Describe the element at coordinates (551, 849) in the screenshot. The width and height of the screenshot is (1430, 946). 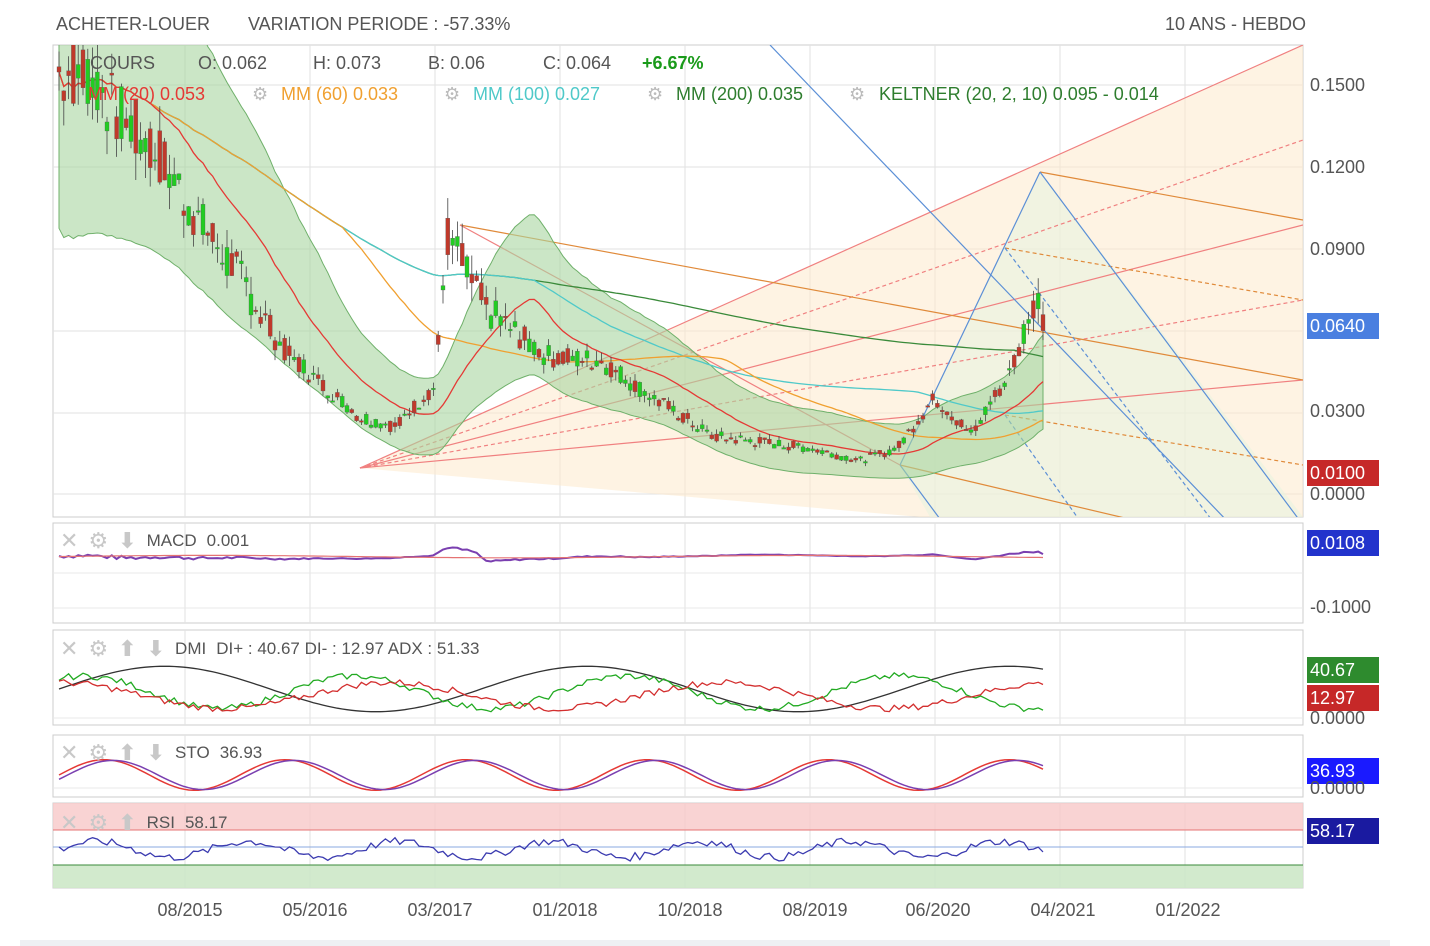
I see `rsi-line` at that location.